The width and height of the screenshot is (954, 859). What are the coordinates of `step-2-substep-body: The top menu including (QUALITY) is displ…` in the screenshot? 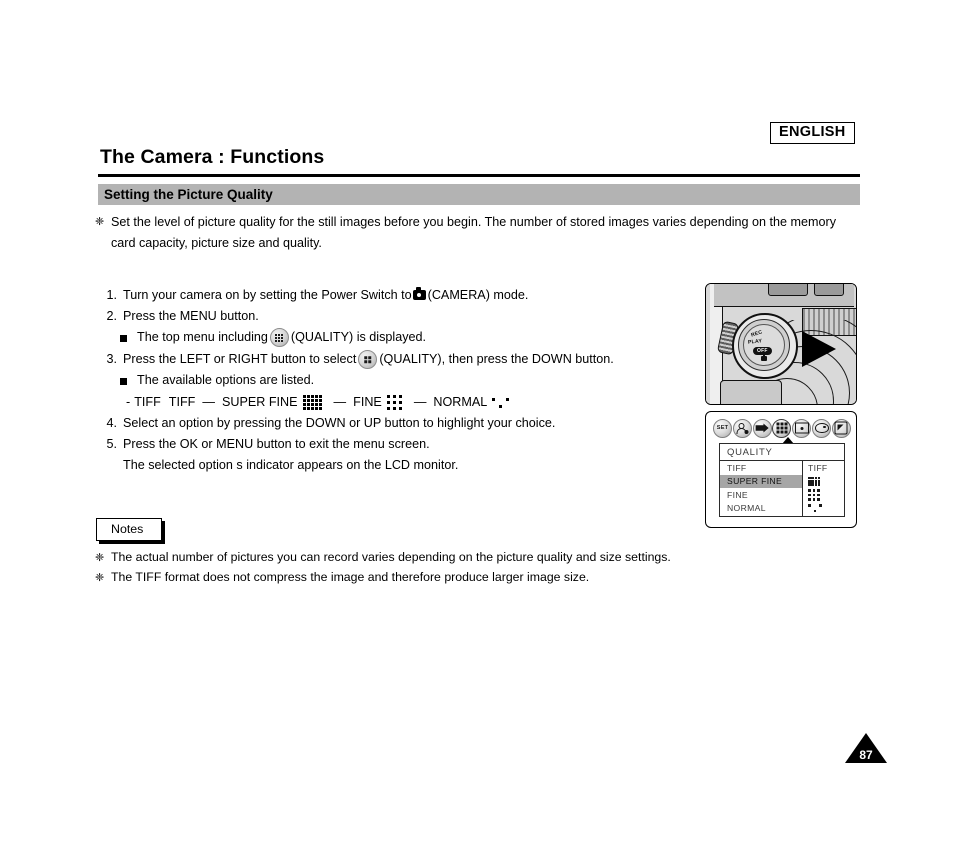 It's located at (401, 337).